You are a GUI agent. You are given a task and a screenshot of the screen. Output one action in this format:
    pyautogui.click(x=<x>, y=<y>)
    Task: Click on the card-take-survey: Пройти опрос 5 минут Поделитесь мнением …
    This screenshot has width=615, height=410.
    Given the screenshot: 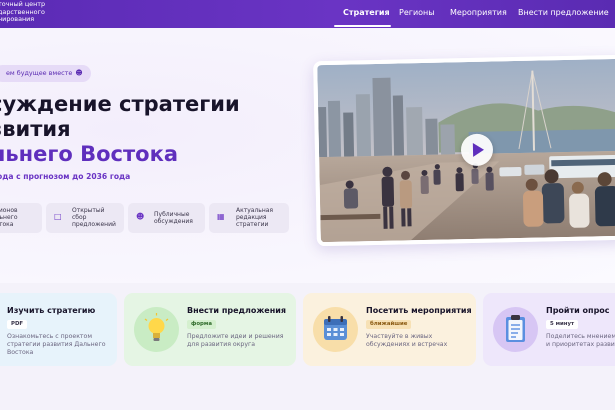 What is the action you would take?
    pyautogui.click(x=549, y=329)
    